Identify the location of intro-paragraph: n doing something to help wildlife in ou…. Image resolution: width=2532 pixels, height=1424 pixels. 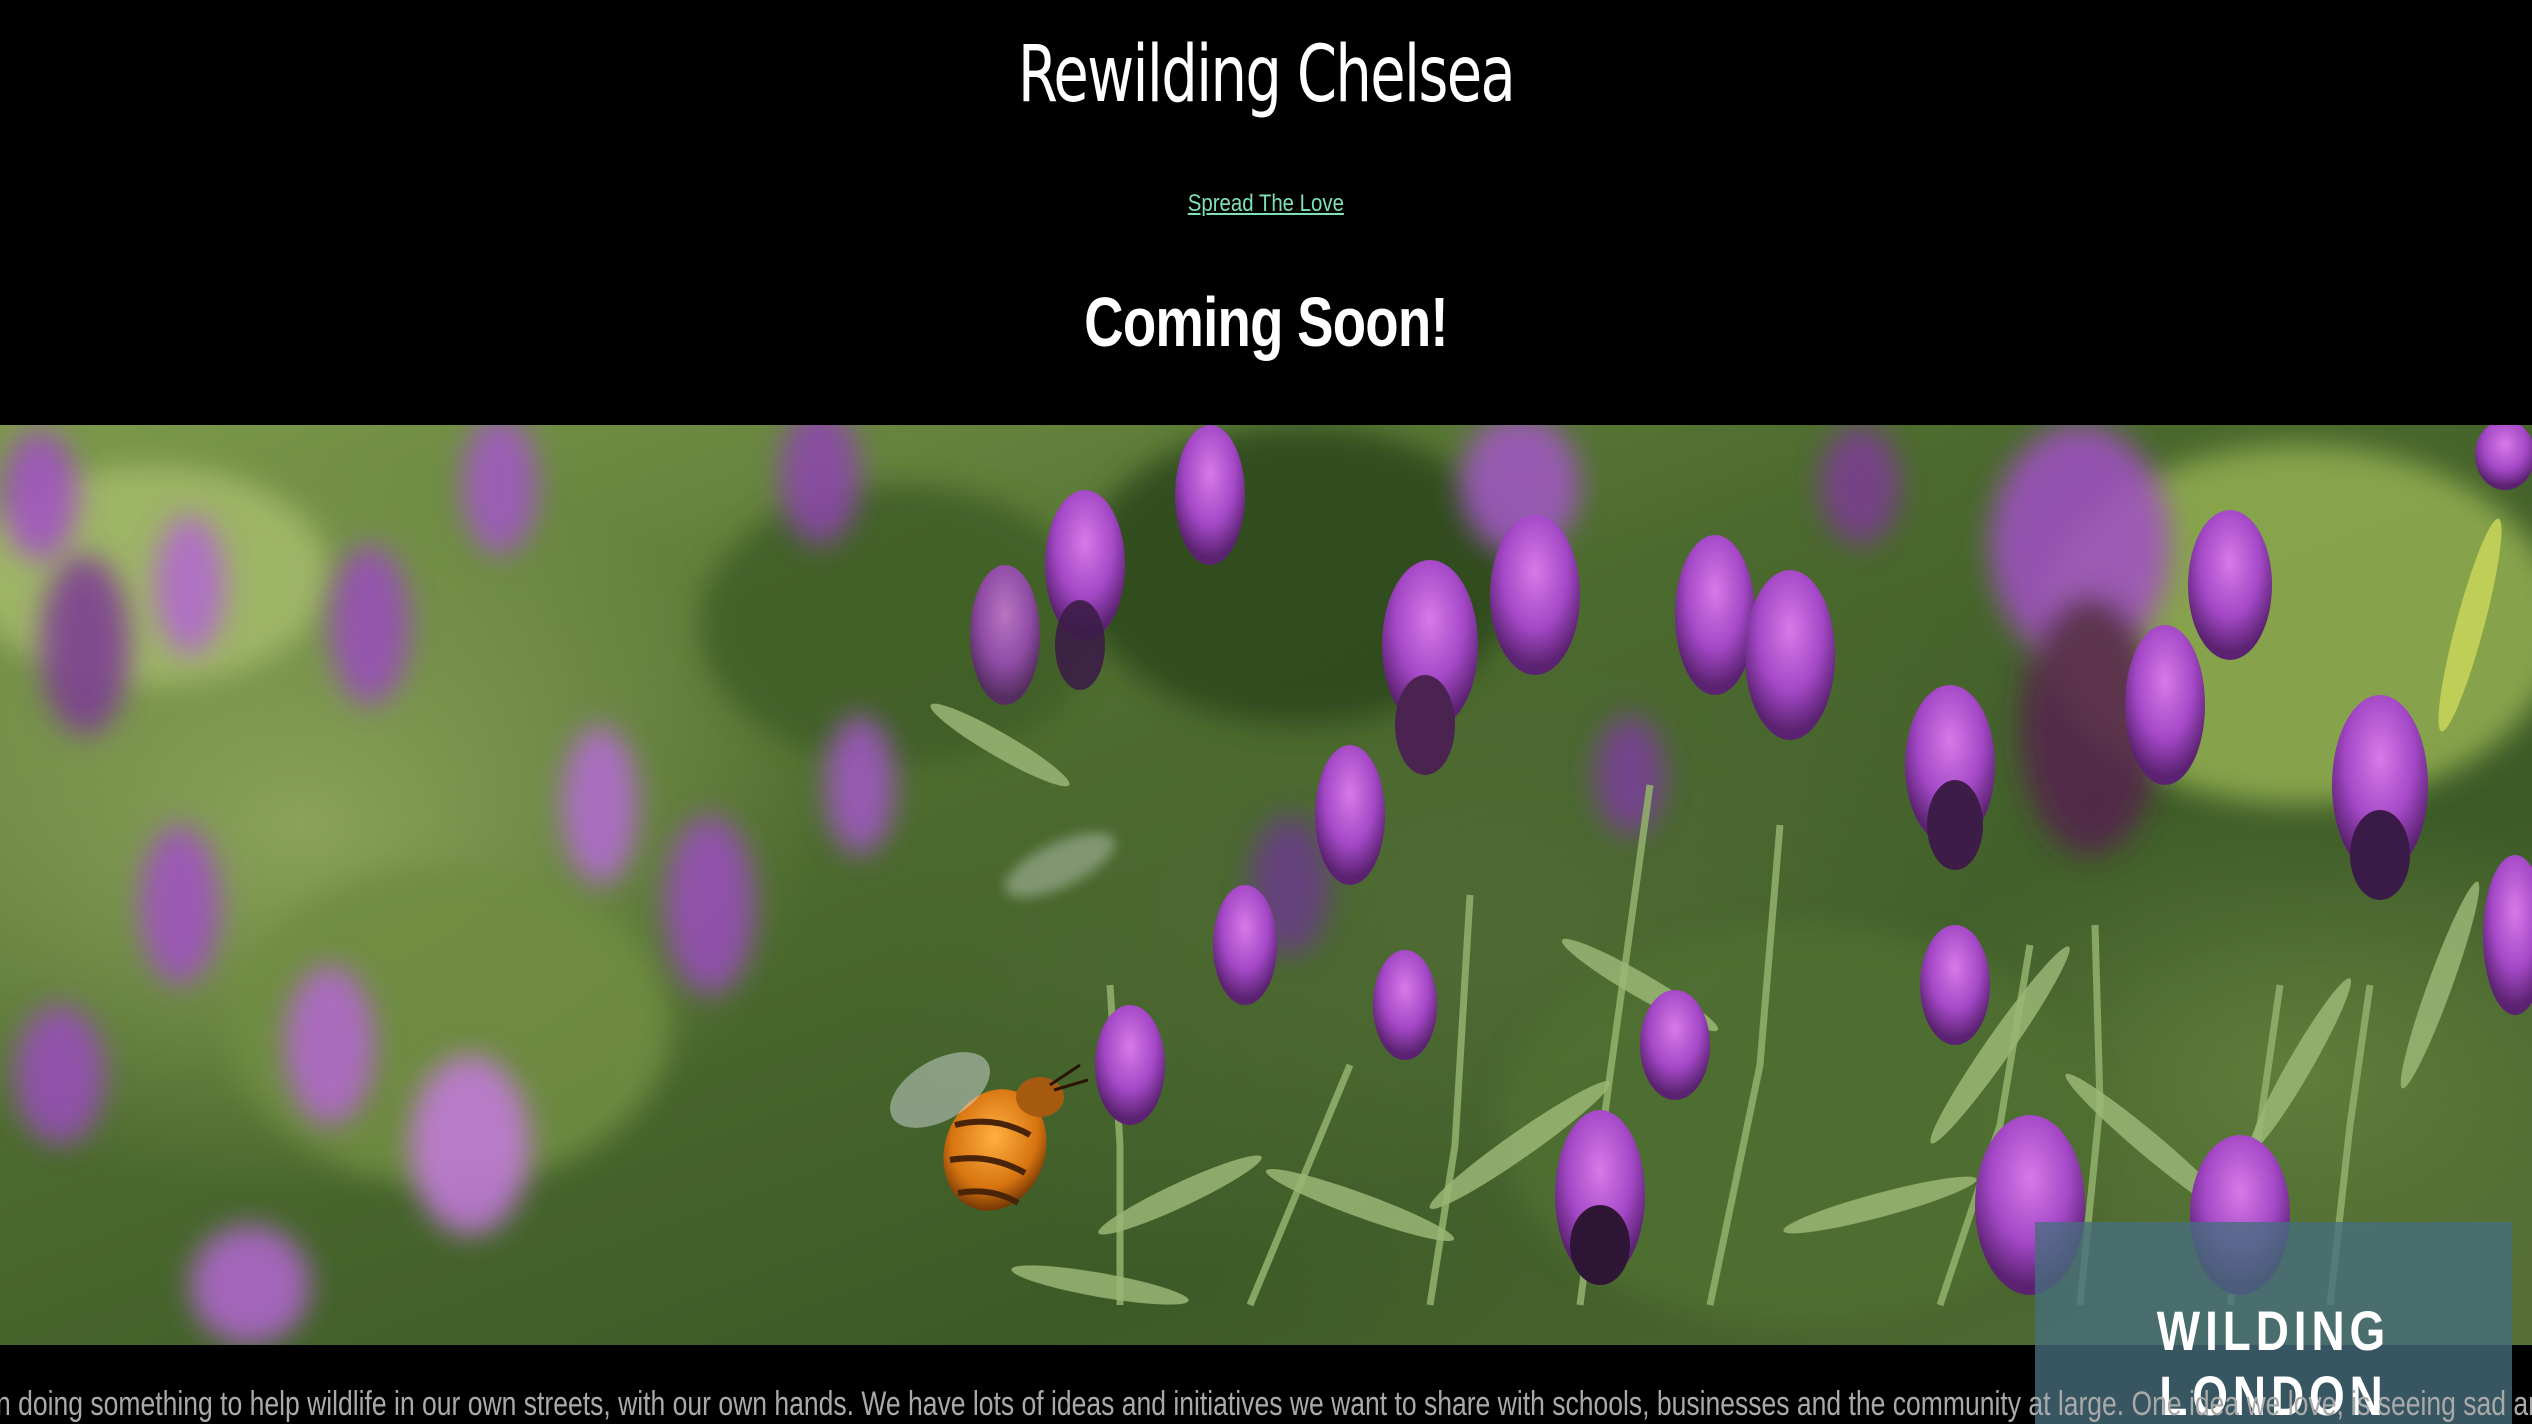
(1266, 1404).